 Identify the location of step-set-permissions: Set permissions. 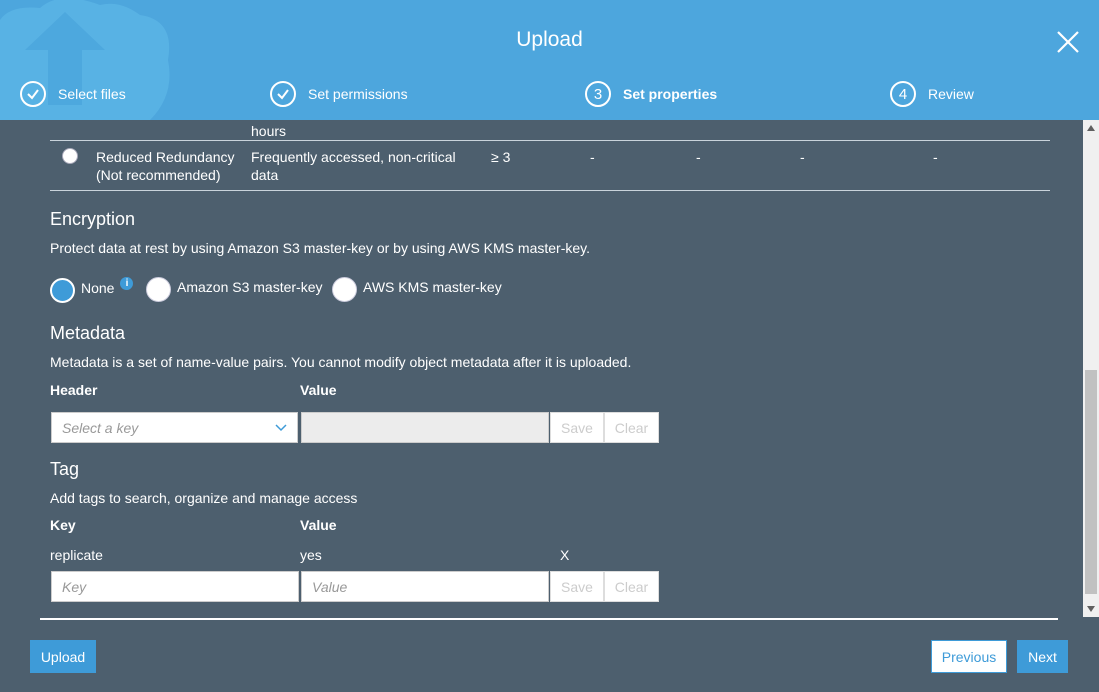
(339, 94).